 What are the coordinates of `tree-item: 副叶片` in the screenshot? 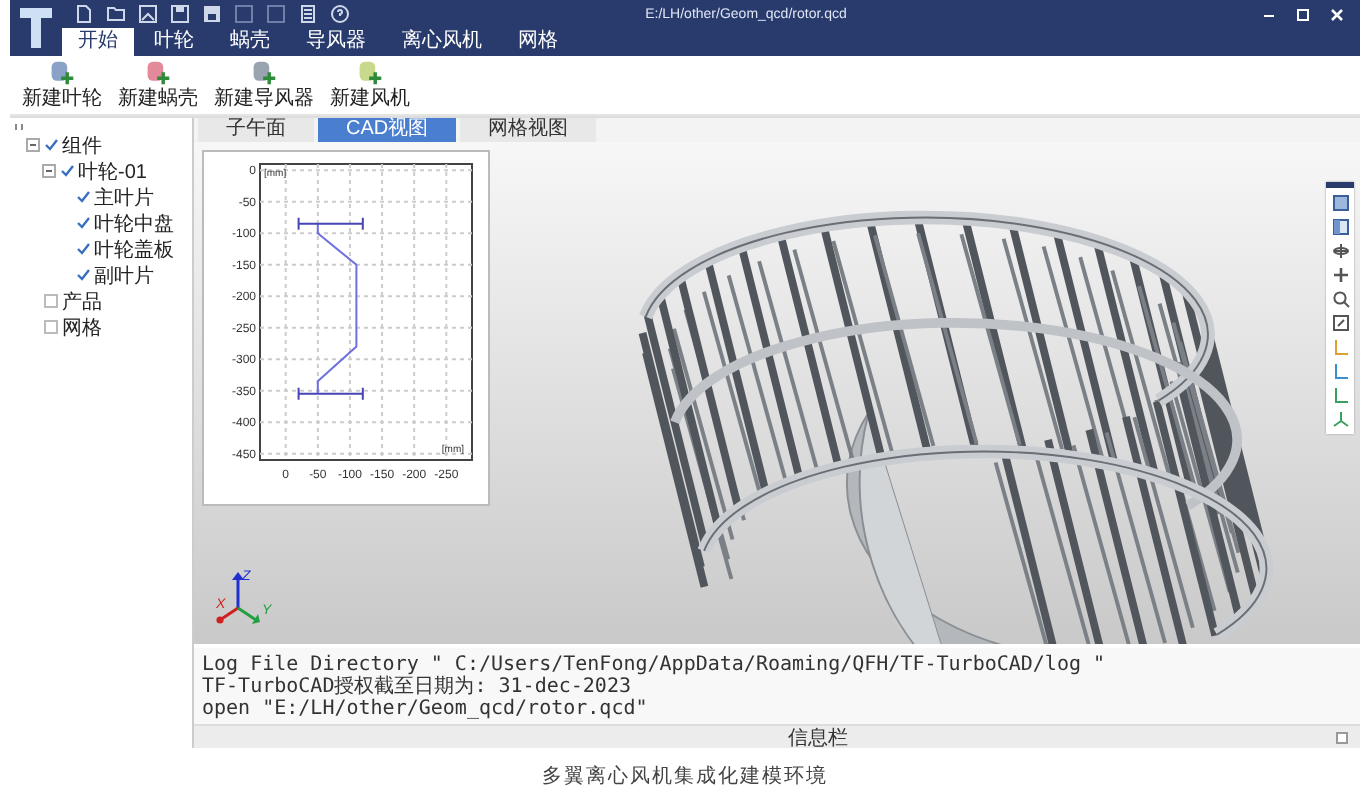 It's located at (124, 275).